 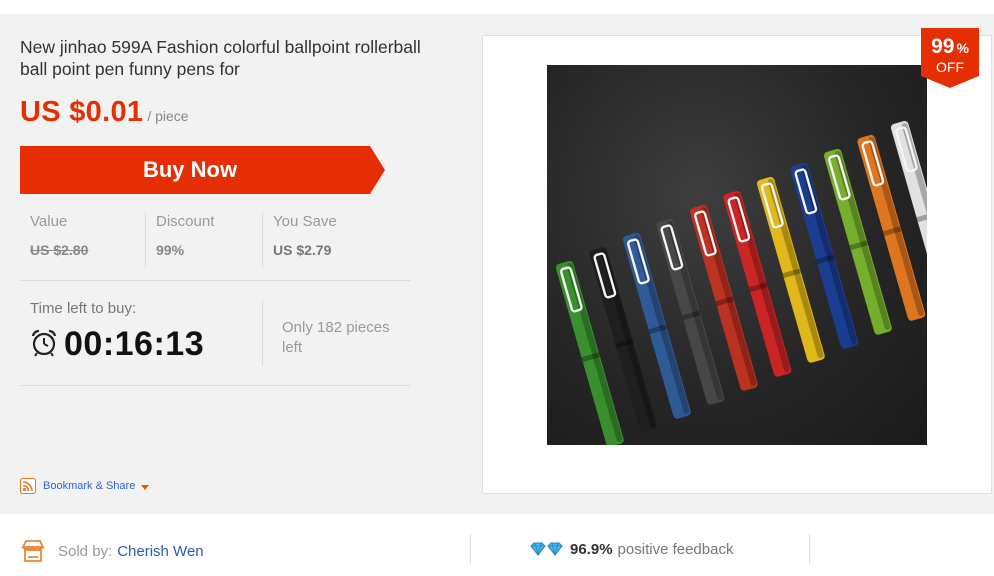 What do you see at coordinates (470, 549) in the screenshot?
I see `footer-divider` at bounding box center [470, 549].